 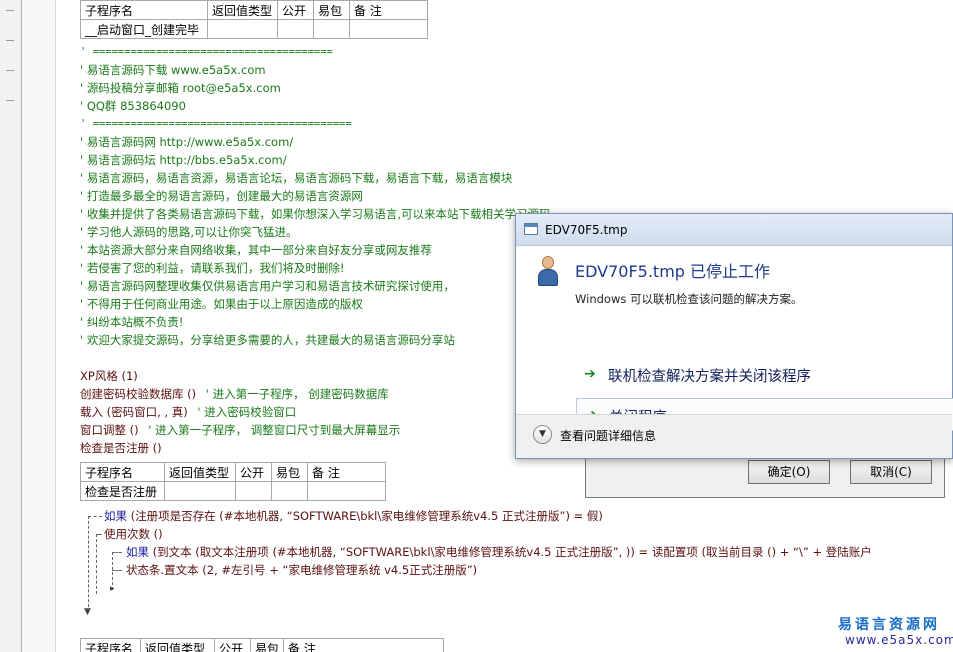 What do you see at coordinates (548, 272) in the screenshot?
I see `user-icon` at bounding box center [548, 272].